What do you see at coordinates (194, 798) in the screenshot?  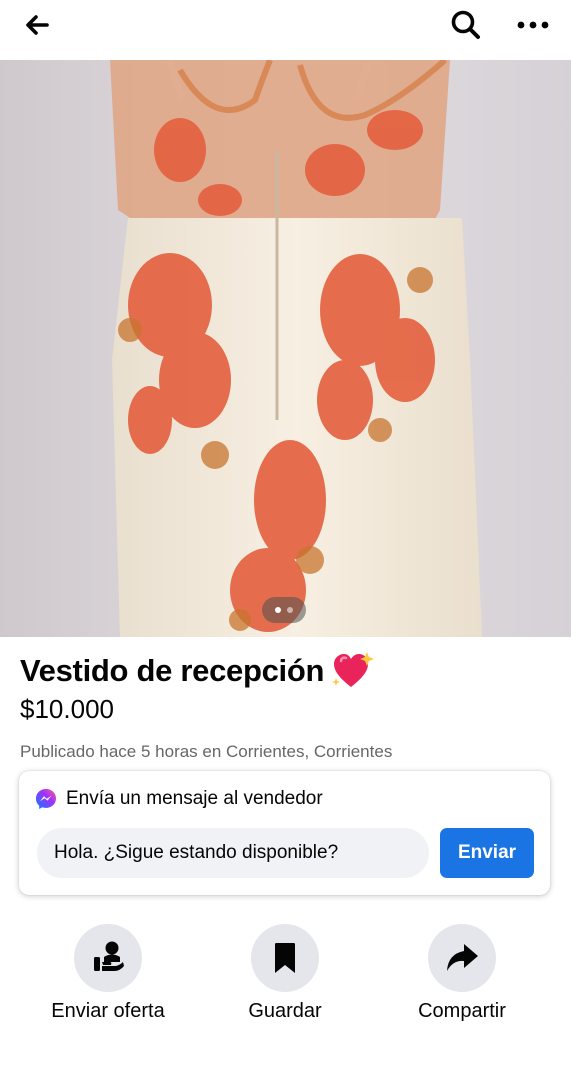 I see `message-card-heading: Envía un mensaje al vendedor` at bounding box center [194, 798].